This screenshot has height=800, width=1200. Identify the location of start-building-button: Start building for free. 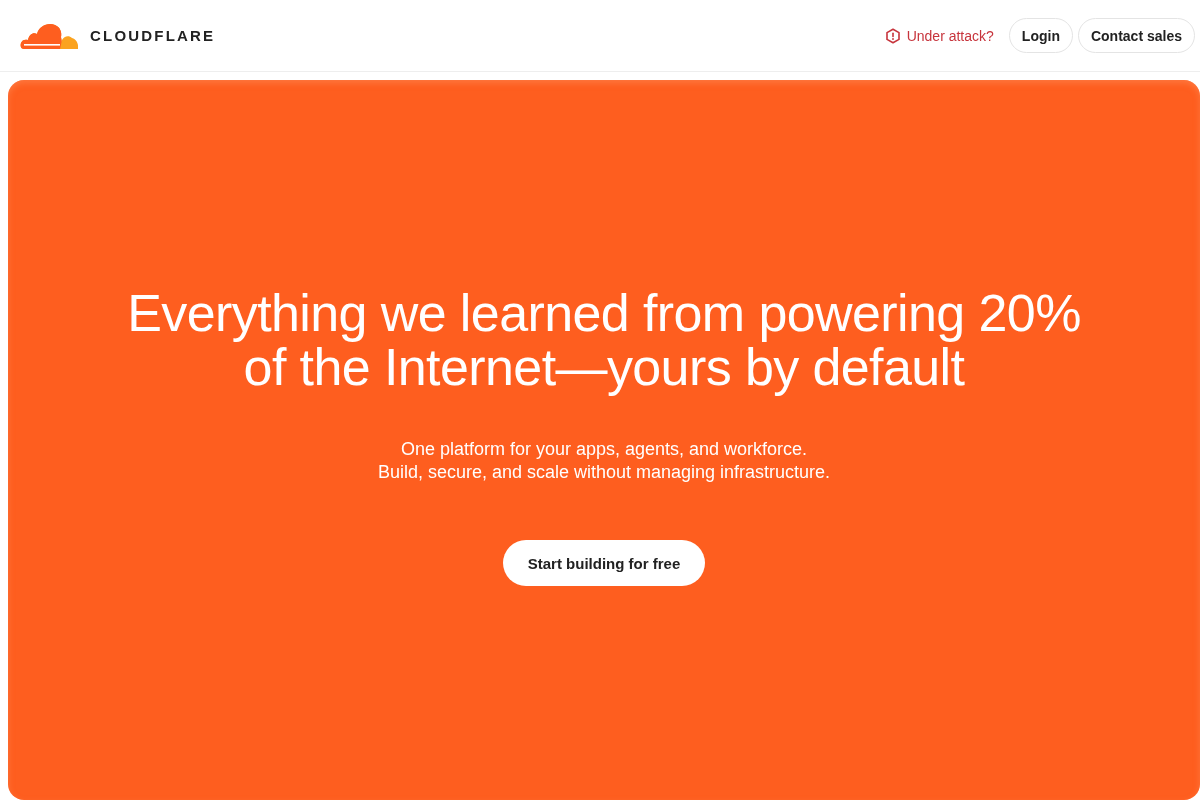
(604, 563).